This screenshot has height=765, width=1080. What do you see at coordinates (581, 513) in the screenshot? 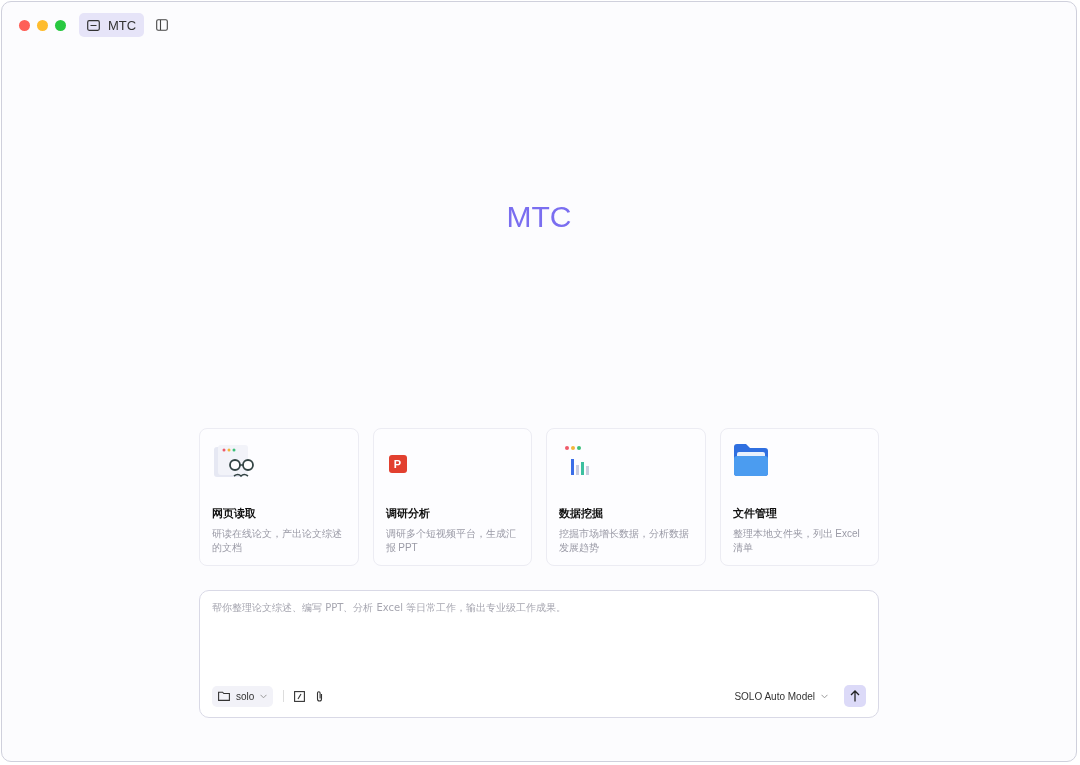
I see `card-title: 数据挖掘` at bounding box center [581, 513].